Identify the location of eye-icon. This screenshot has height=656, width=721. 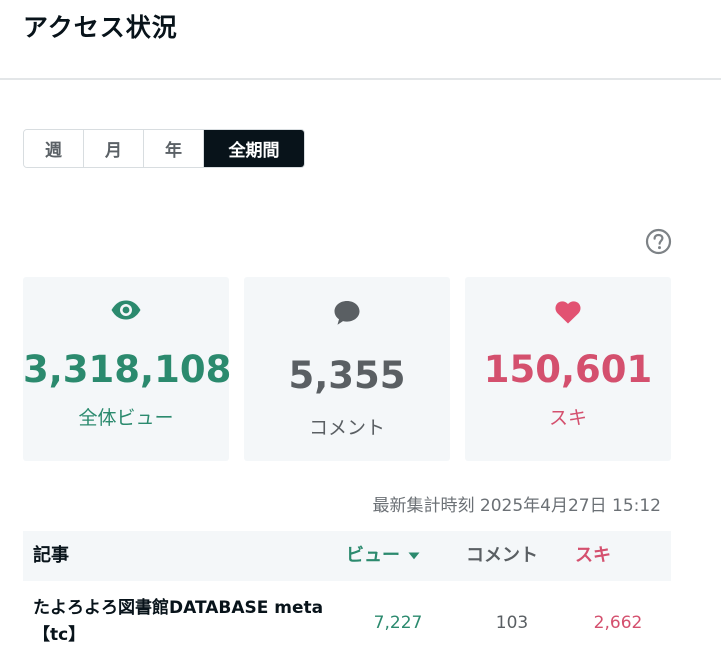
(126, 310).